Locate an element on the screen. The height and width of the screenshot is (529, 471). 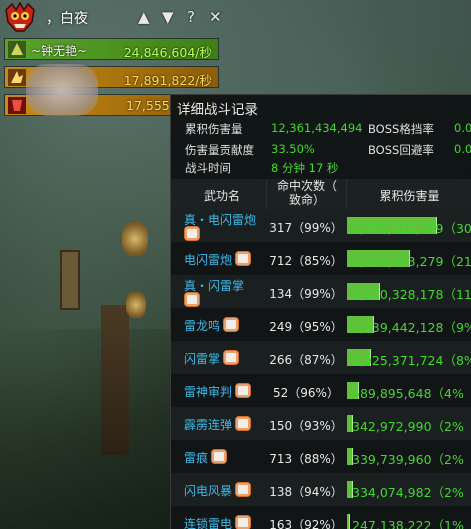
table-row: 真・闪雷掌 134（99%） 1,470,328,178（11% is located at coordinates (321, 291).